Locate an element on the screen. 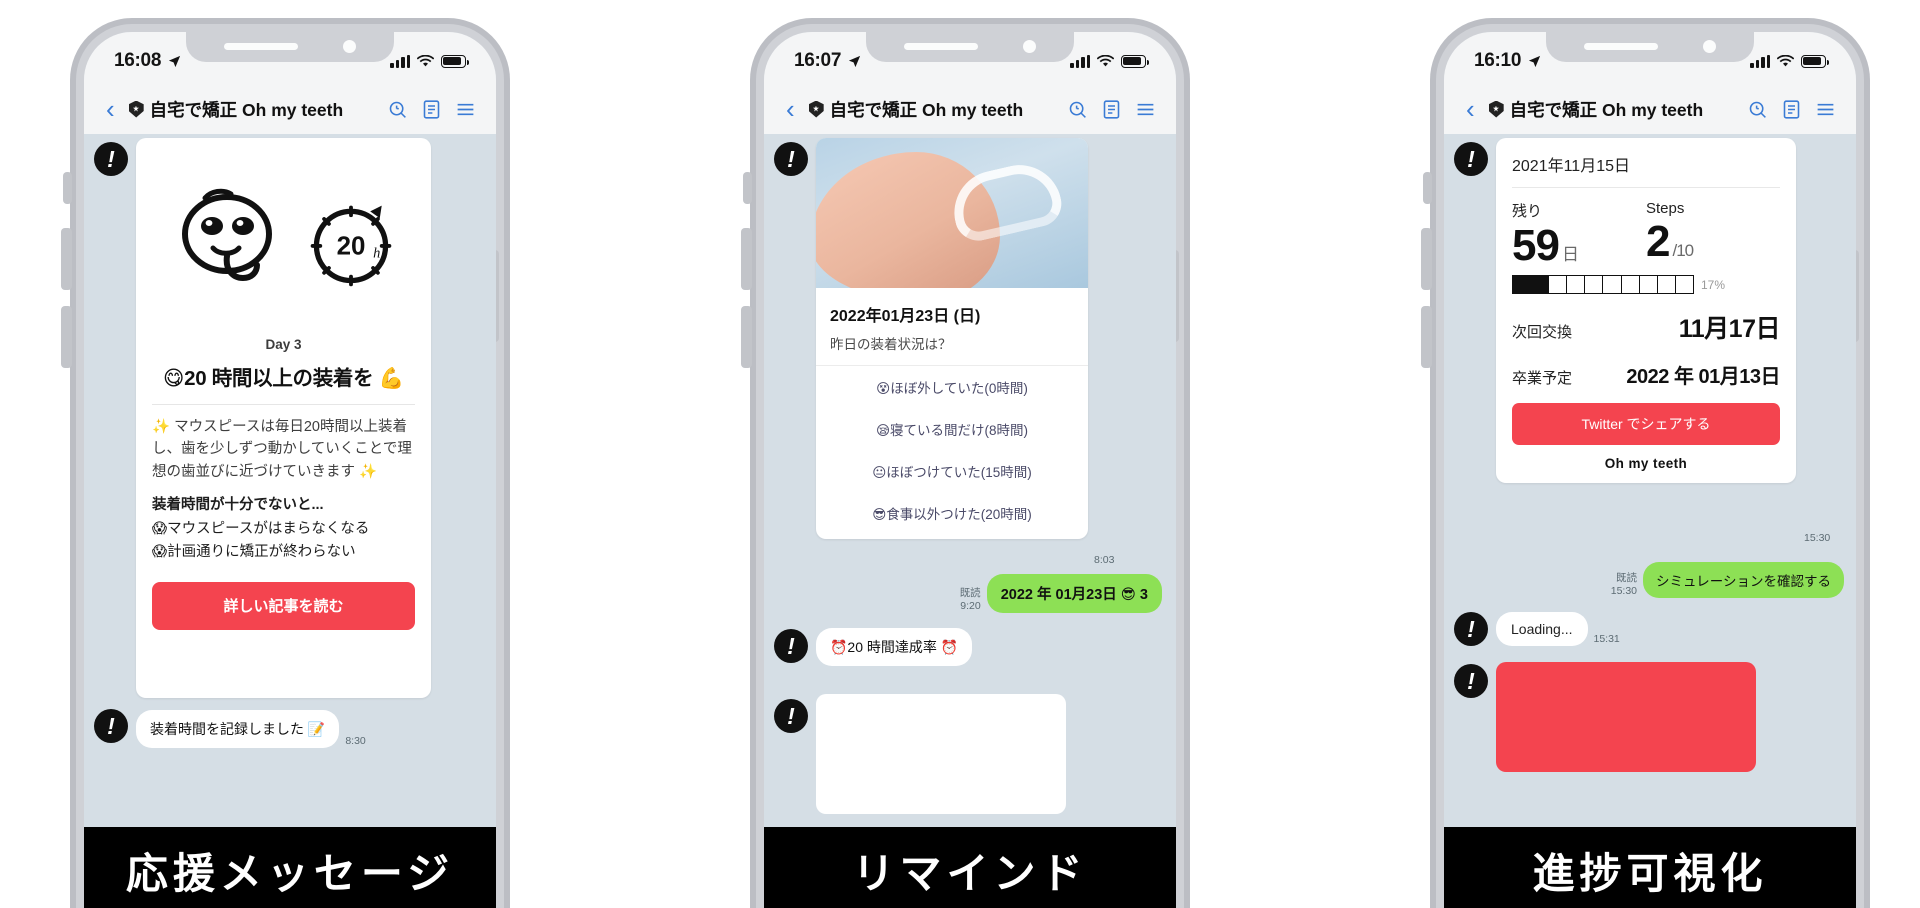  simulation-bubble: シミュレーションを確認する is located at coordinates (1743, 580).